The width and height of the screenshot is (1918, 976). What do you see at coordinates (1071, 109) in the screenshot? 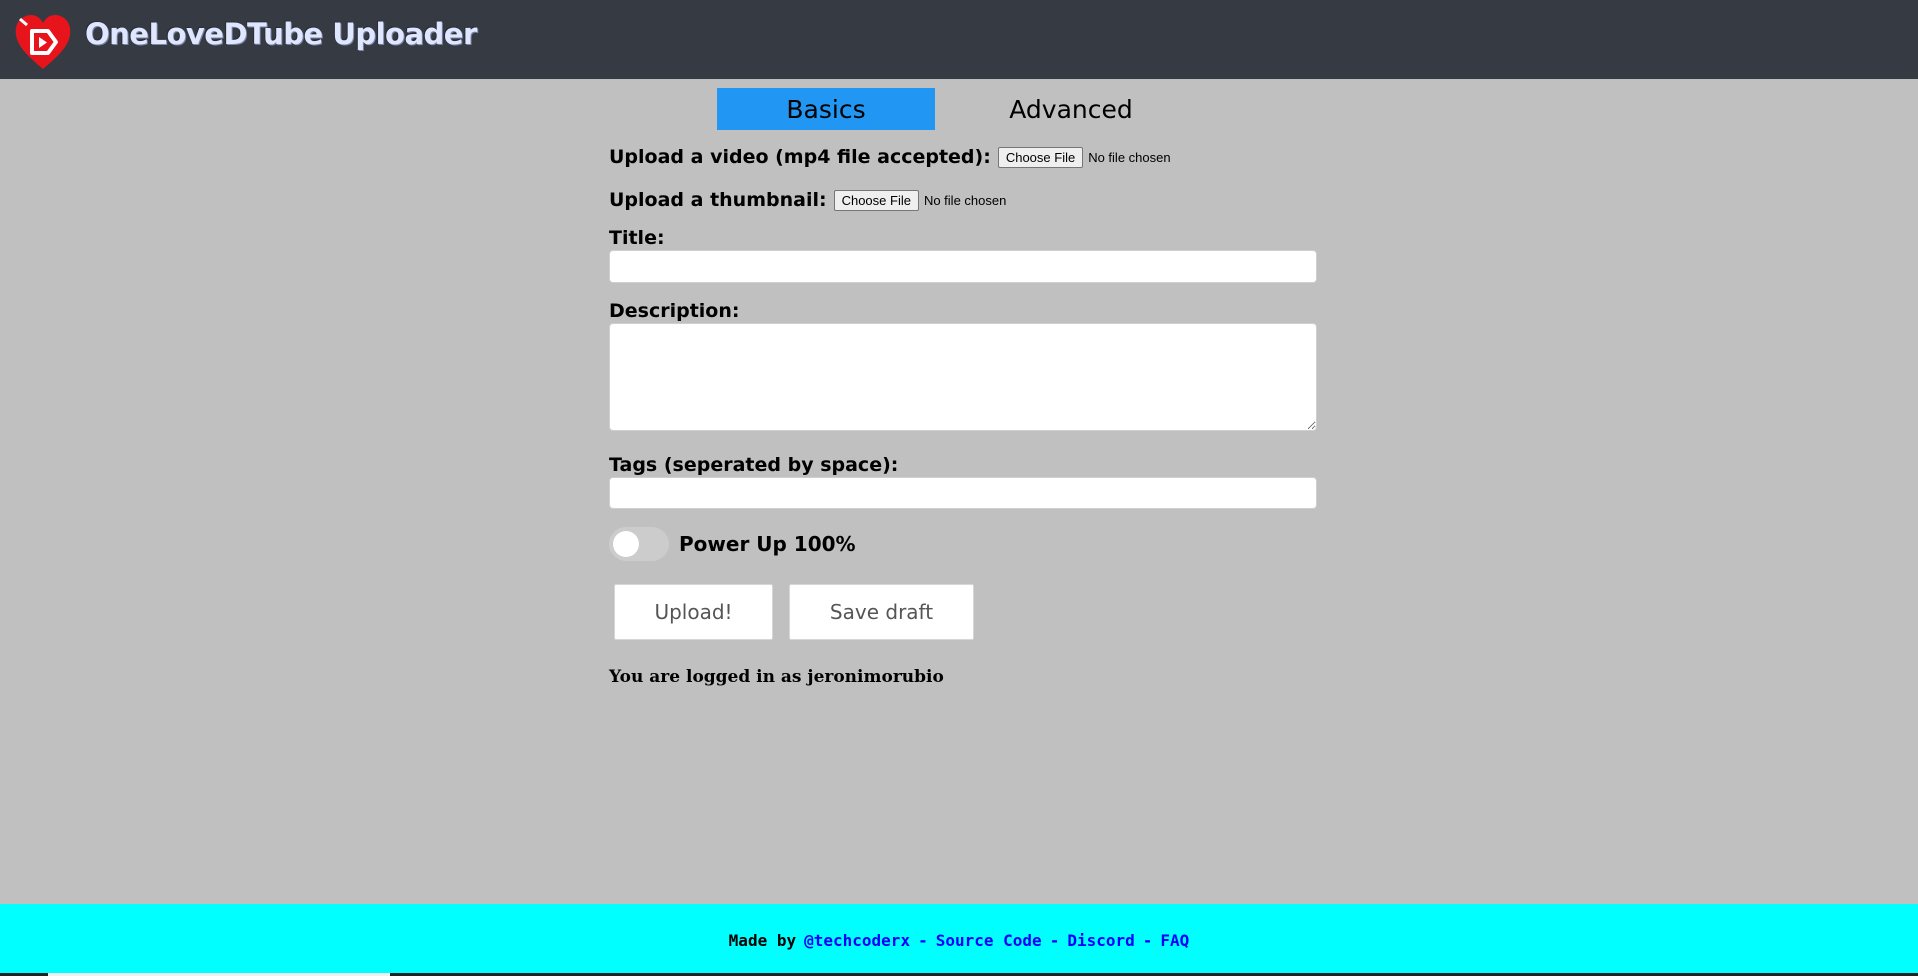
I see `tab-advanced: Advanced` at bounding box center [1071, 109].